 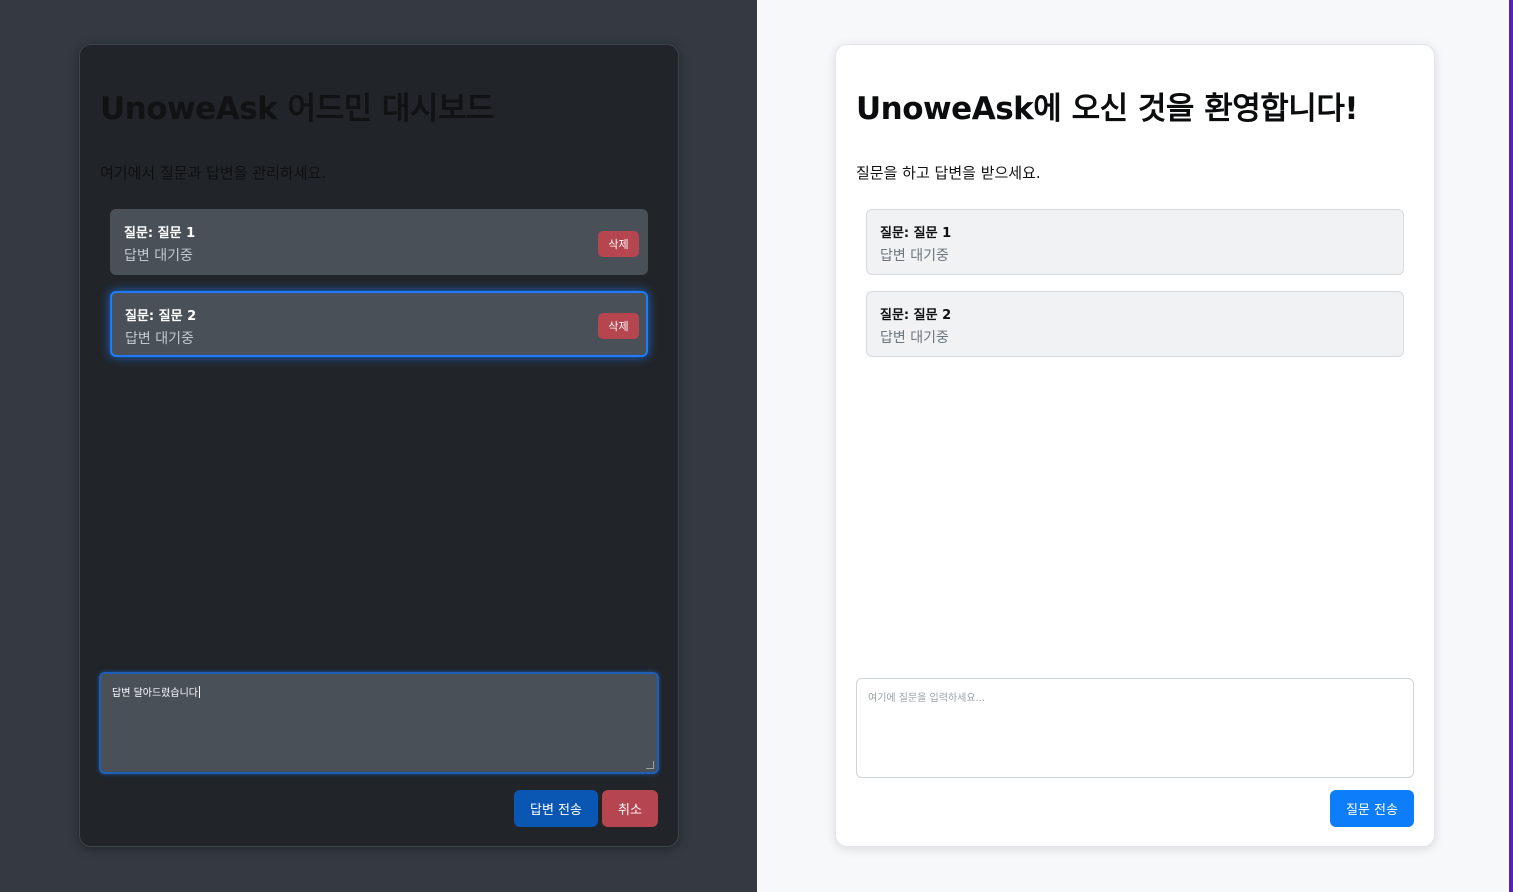 What do you see at coordinates (650, 765) in the screenshot?
I see `resize-handle-icon` at bounding box center [650, 765].